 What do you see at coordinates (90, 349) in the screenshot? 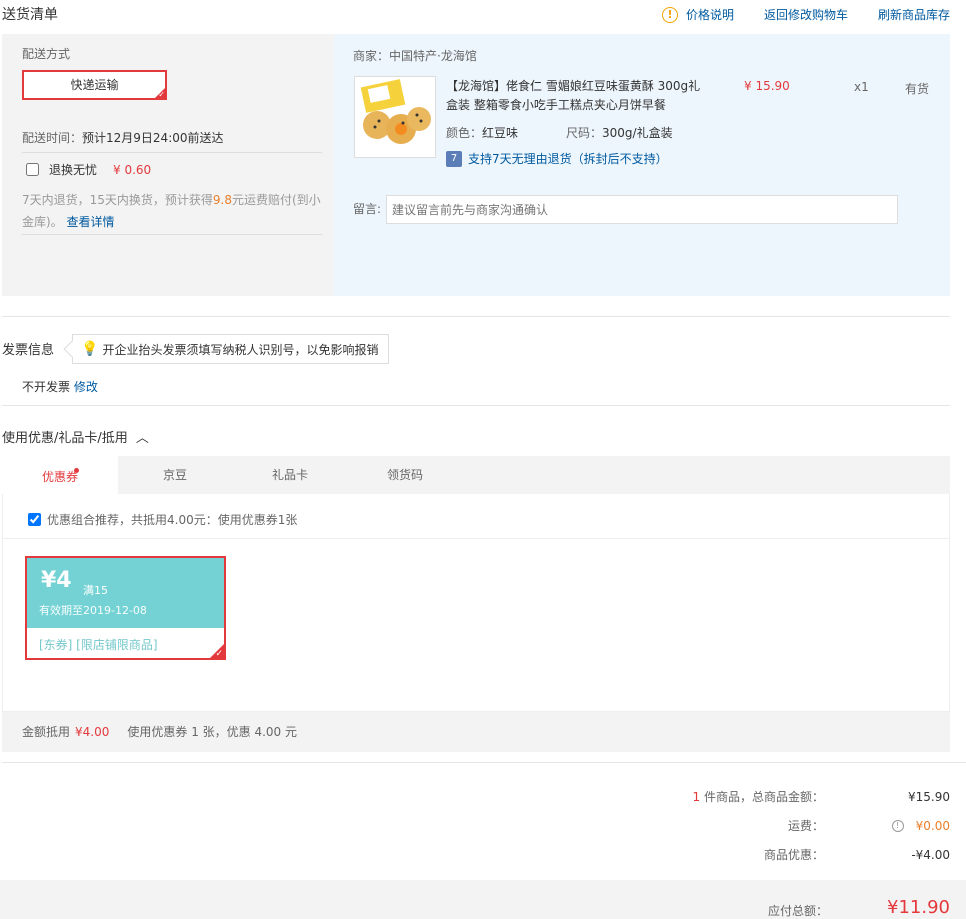
I see `lightbulb-icon: 💡` at bounding box center [90, 349].